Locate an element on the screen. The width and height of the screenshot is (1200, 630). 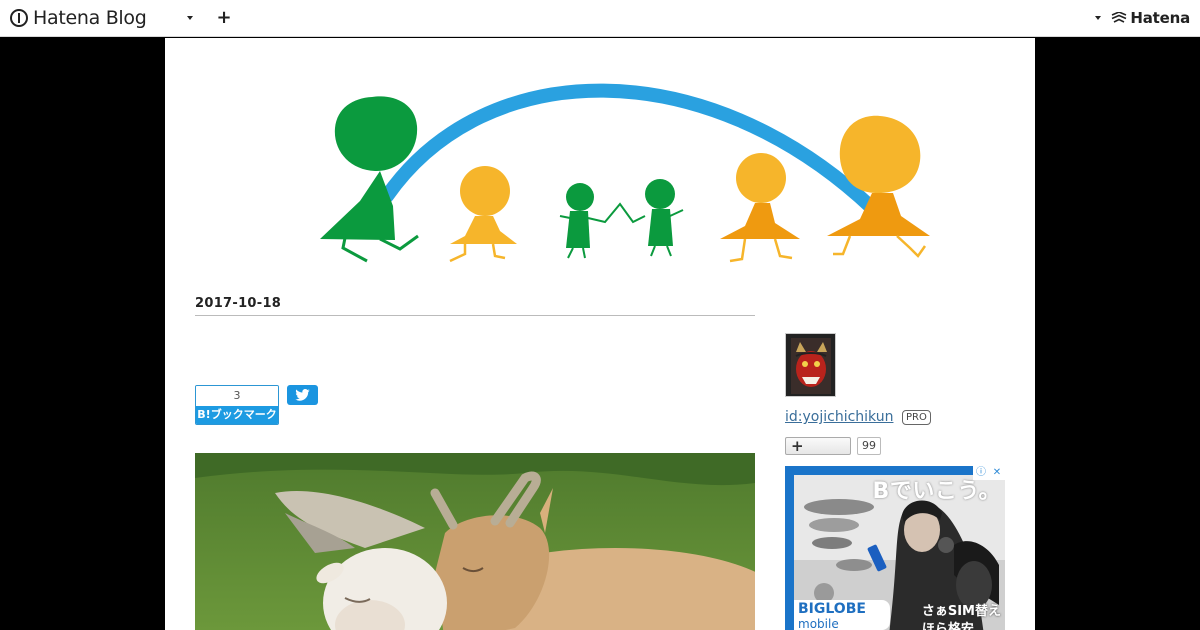
hatena-mark-icon is located at coordinates (1119, 17).